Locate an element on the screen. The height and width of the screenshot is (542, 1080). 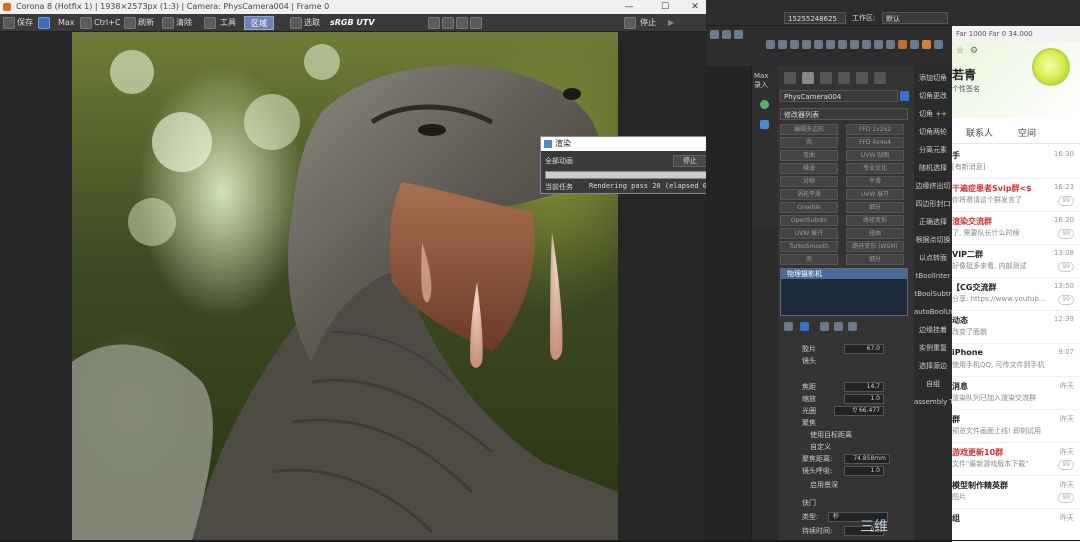
copy-icon is located at coordinates (86, 23).